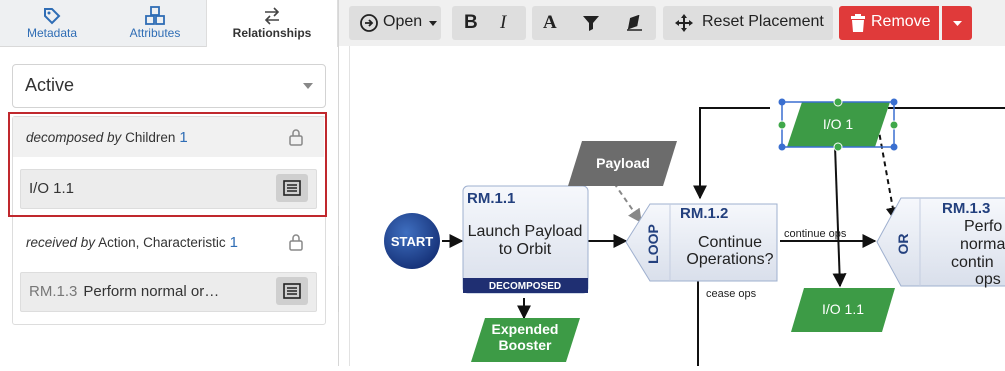  Describe the element at coordinates (489, 23) in the screenshot. I see `text-style-group: B I` at that location.